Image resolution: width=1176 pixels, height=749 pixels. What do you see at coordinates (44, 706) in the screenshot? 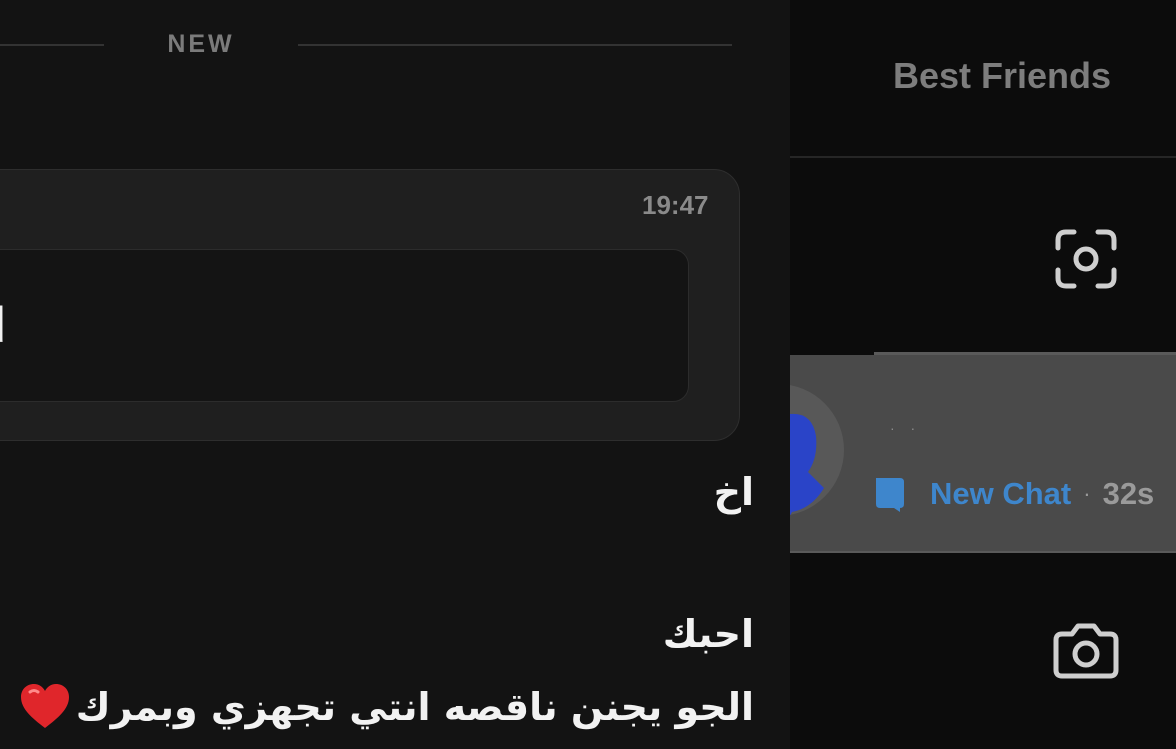
I see `heart-emoji-icon` at bounding box center [44, 706].